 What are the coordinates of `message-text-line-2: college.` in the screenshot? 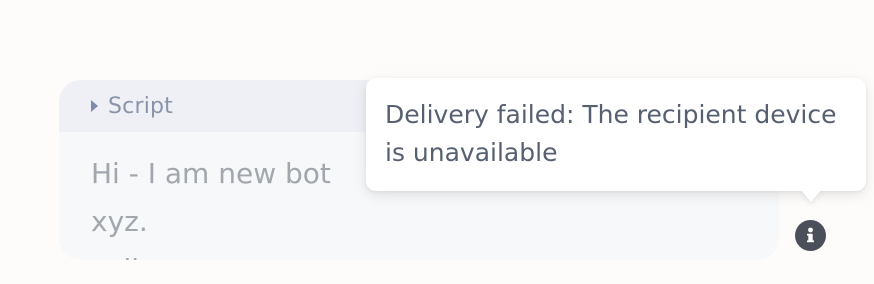 It's located at (231, 253).